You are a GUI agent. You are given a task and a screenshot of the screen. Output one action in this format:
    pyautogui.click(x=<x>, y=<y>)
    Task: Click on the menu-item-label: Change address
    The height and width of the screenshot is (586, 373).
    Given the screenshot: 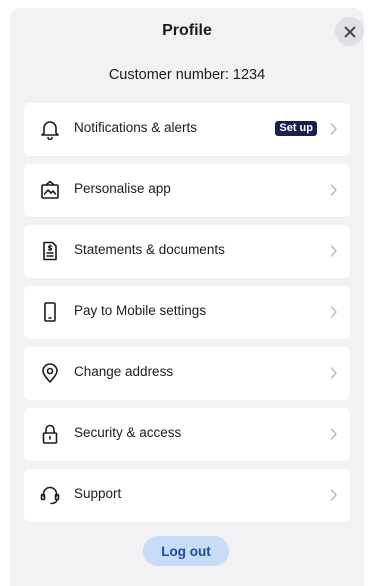 What is the action you would take?
    pyautogui.click(x=124, y=371)
    